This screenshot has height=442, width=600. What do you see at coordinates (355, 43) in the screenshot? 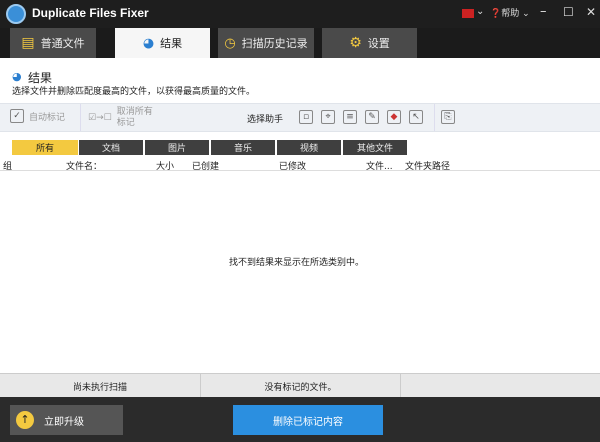
I see `gear-icon: ⚙` at bounding box center [355, 43].